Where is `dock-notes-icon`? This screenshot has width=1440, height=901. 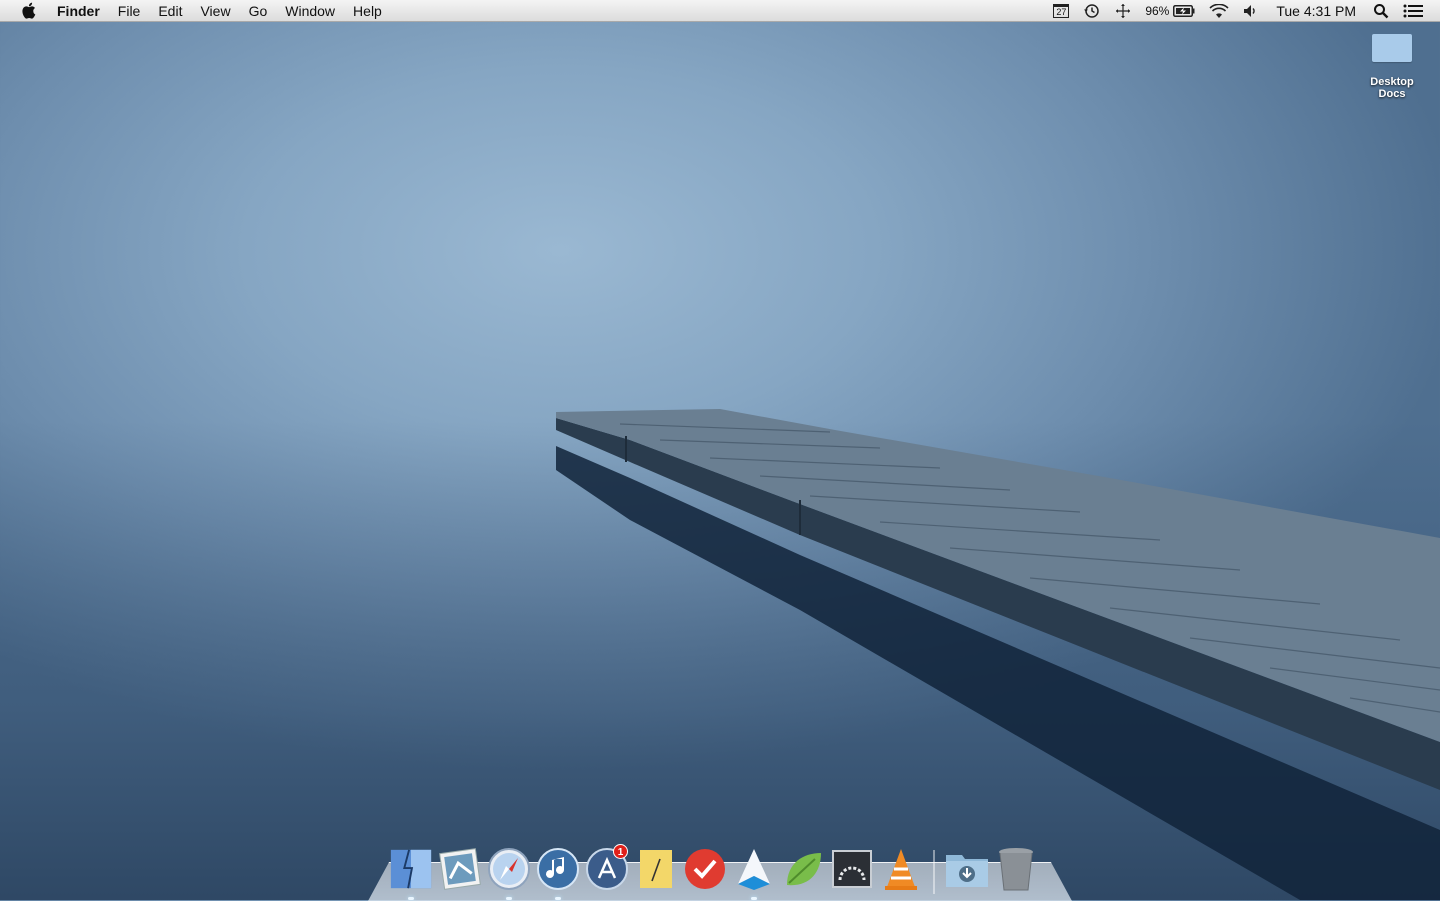
dock-notes-icon is located at coordinates (656, 869).